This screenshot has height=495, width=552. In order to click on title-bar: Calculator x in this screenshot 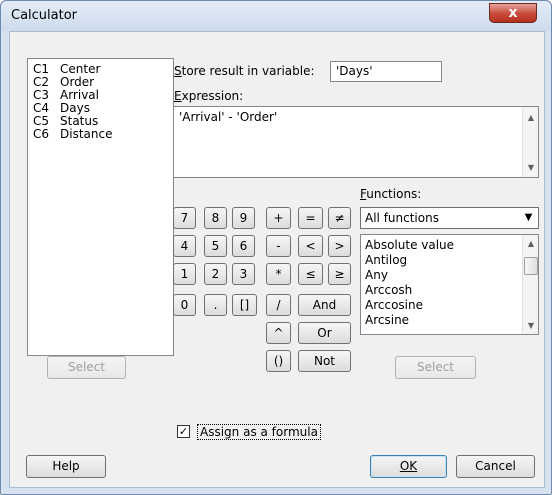, I will do `click(276, 16)`.